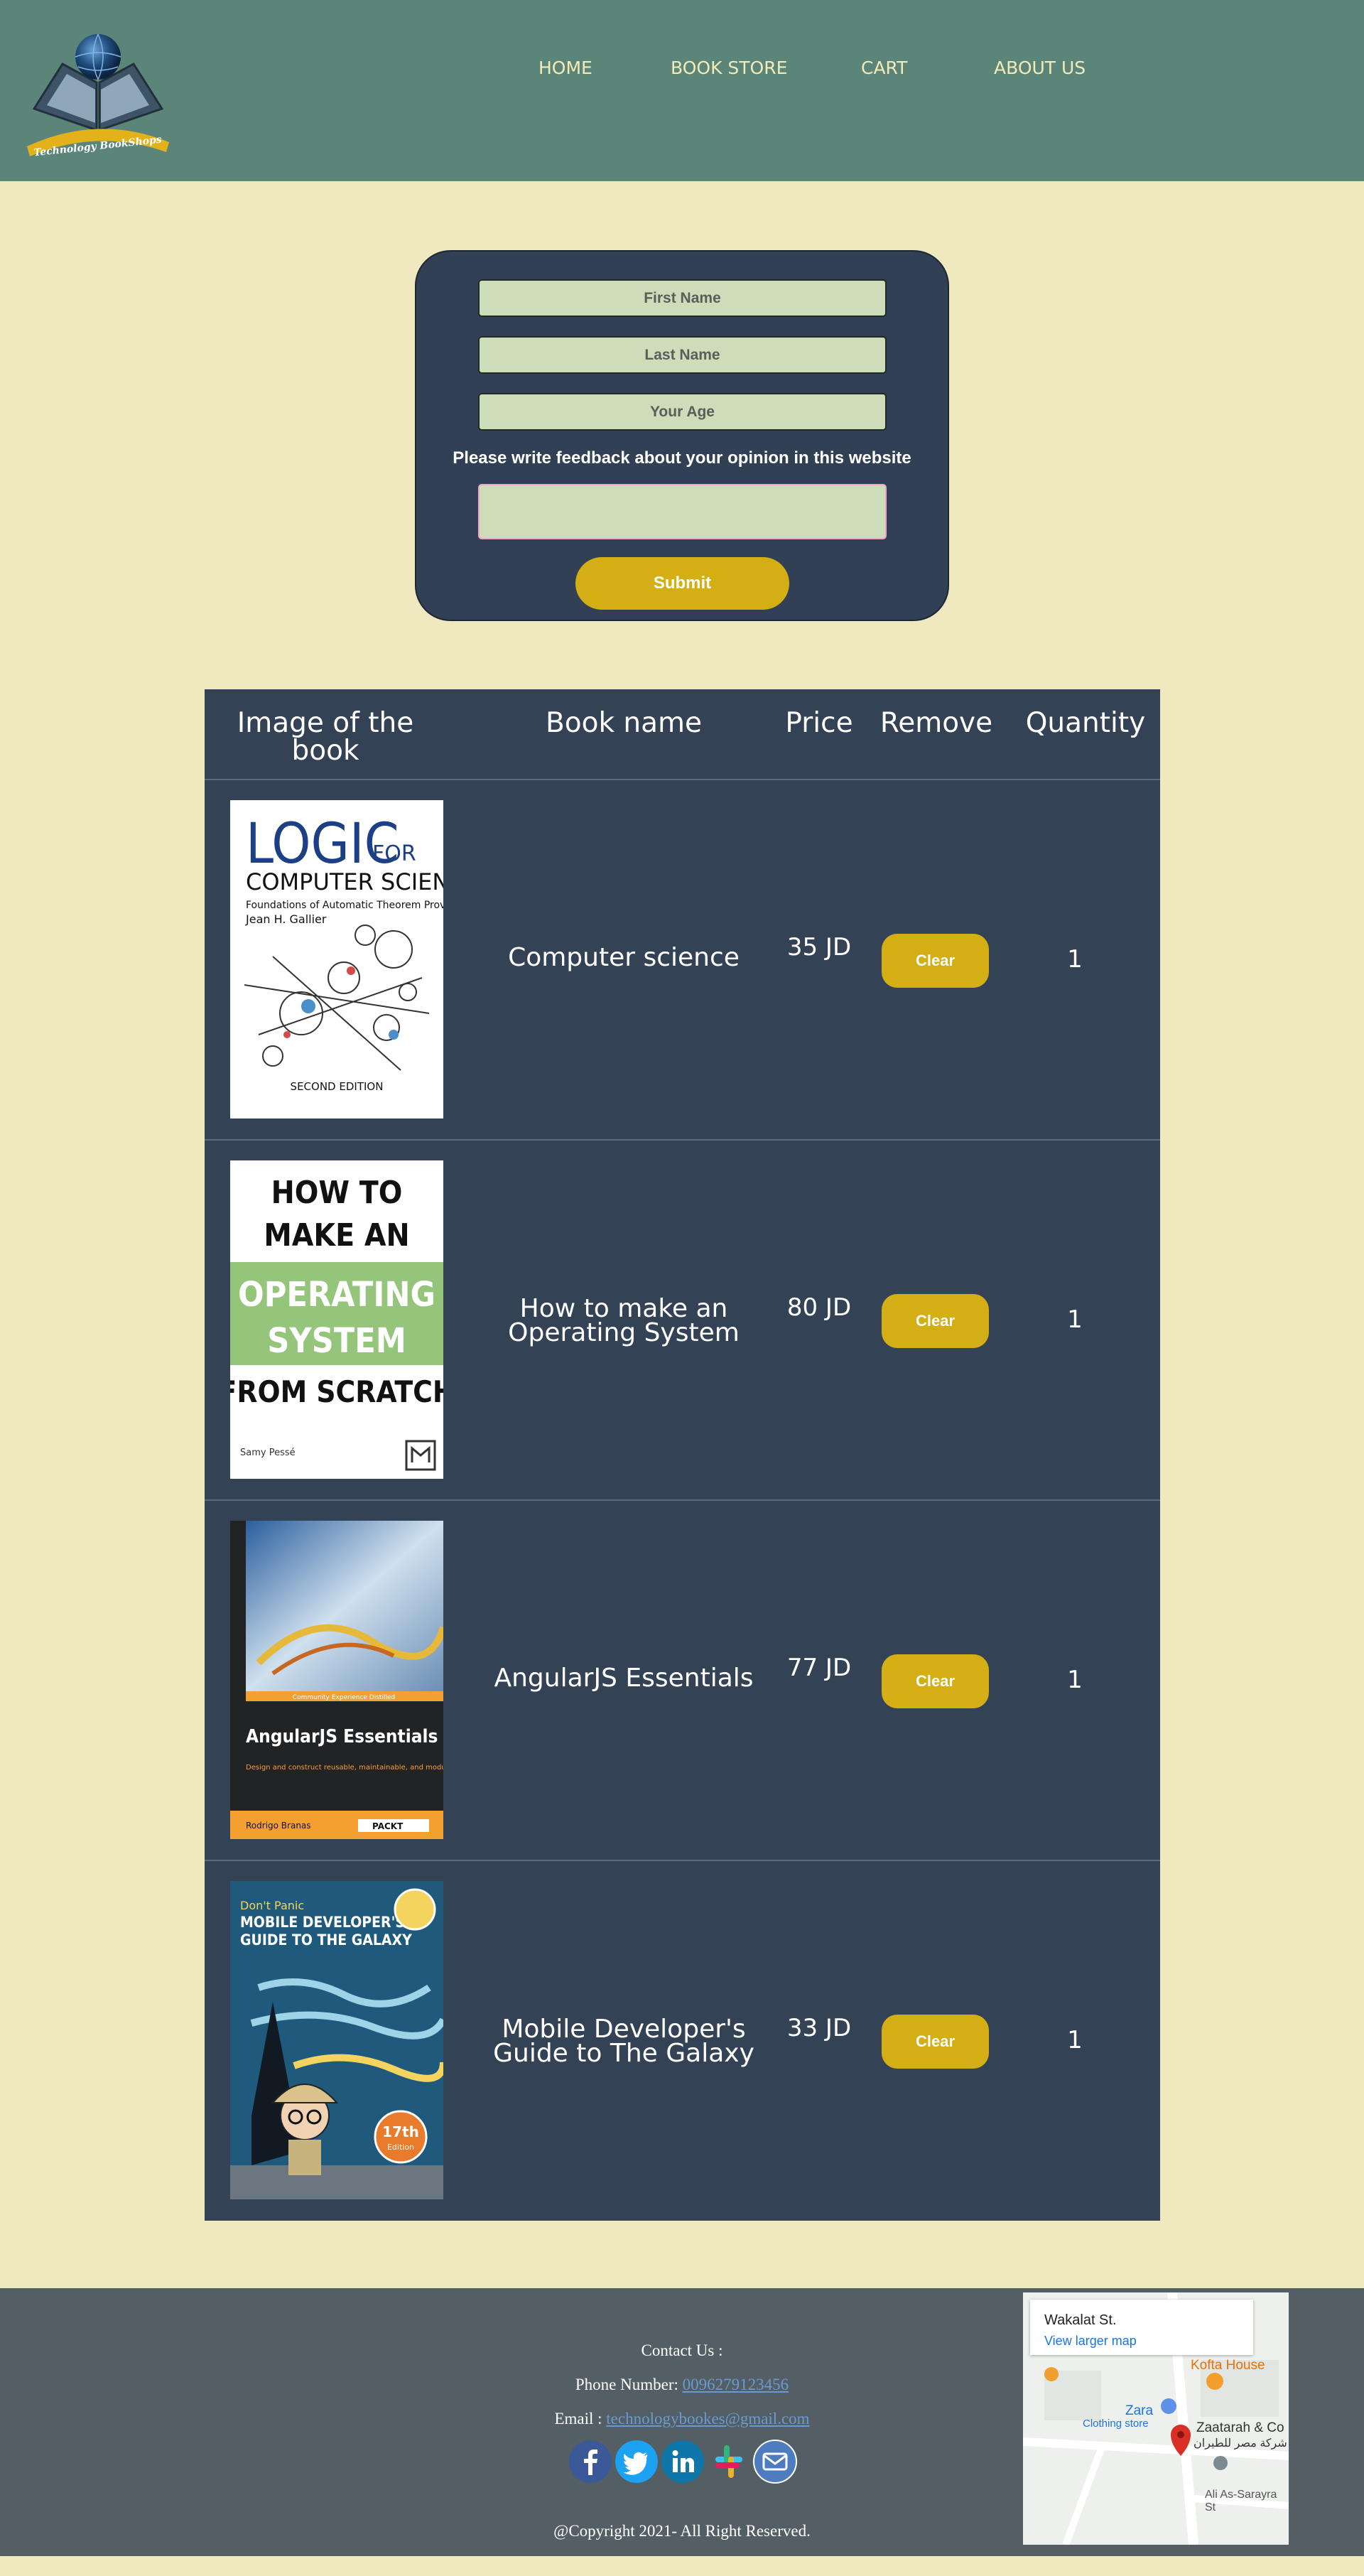  Describe the element at coordinates (729, 68) in the screenshot. I see `nav-book-store: BOOK STORE` at that location.